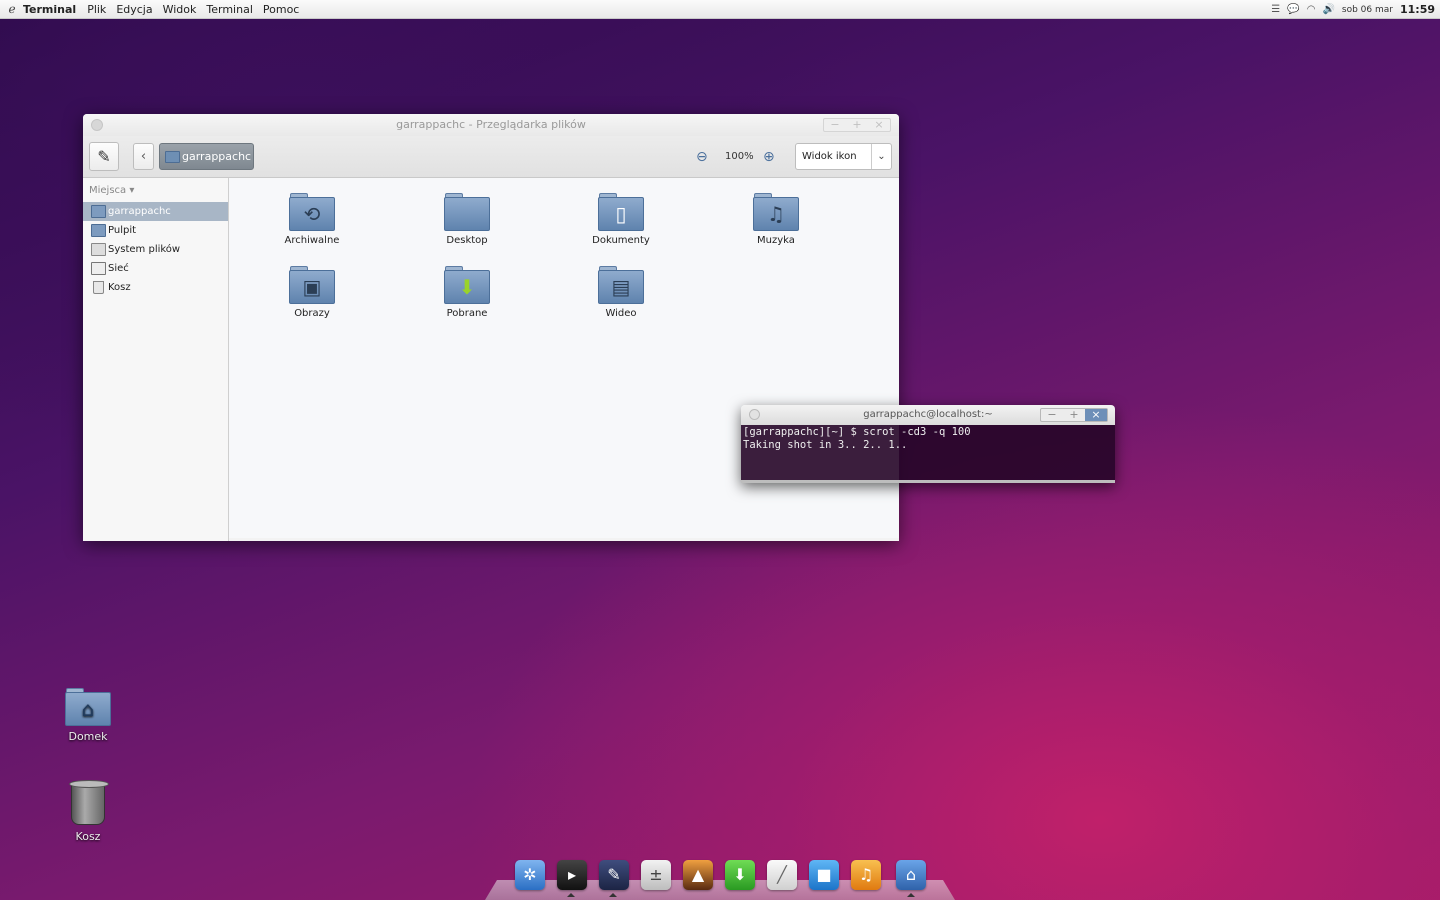 This screenshot has height=900, width=1440. What do you see at coordinates (1293, 9) in the screenshot?
I see `chat-icon: 💬` at bounding box center [1293, 9].